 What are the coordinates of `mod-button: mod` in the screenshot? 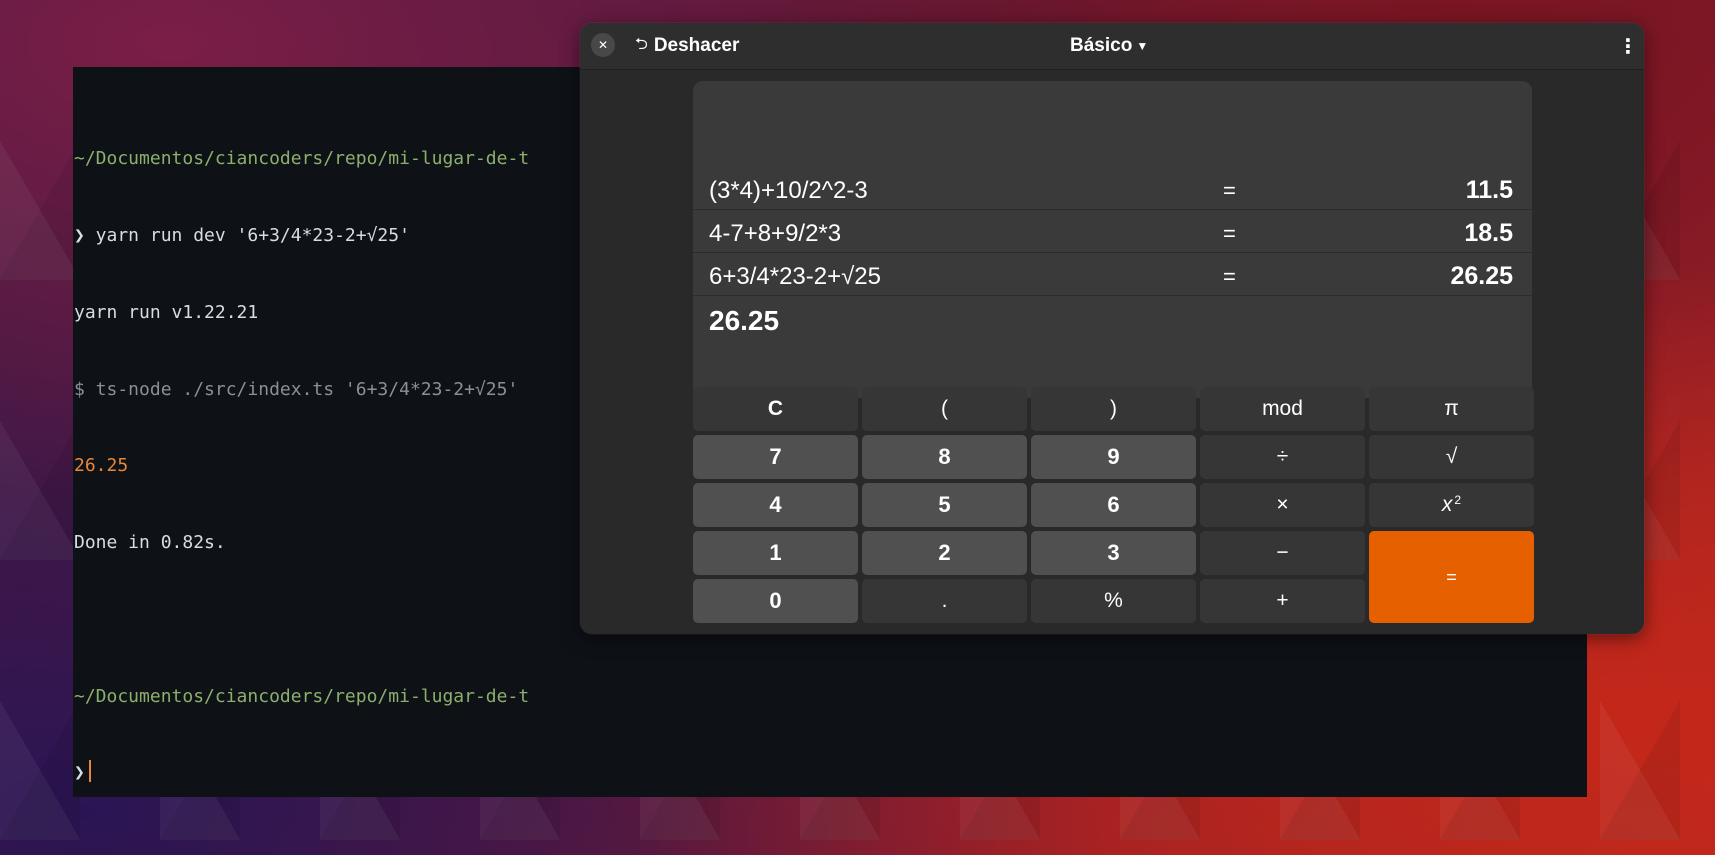 It's located at (1282, 409).